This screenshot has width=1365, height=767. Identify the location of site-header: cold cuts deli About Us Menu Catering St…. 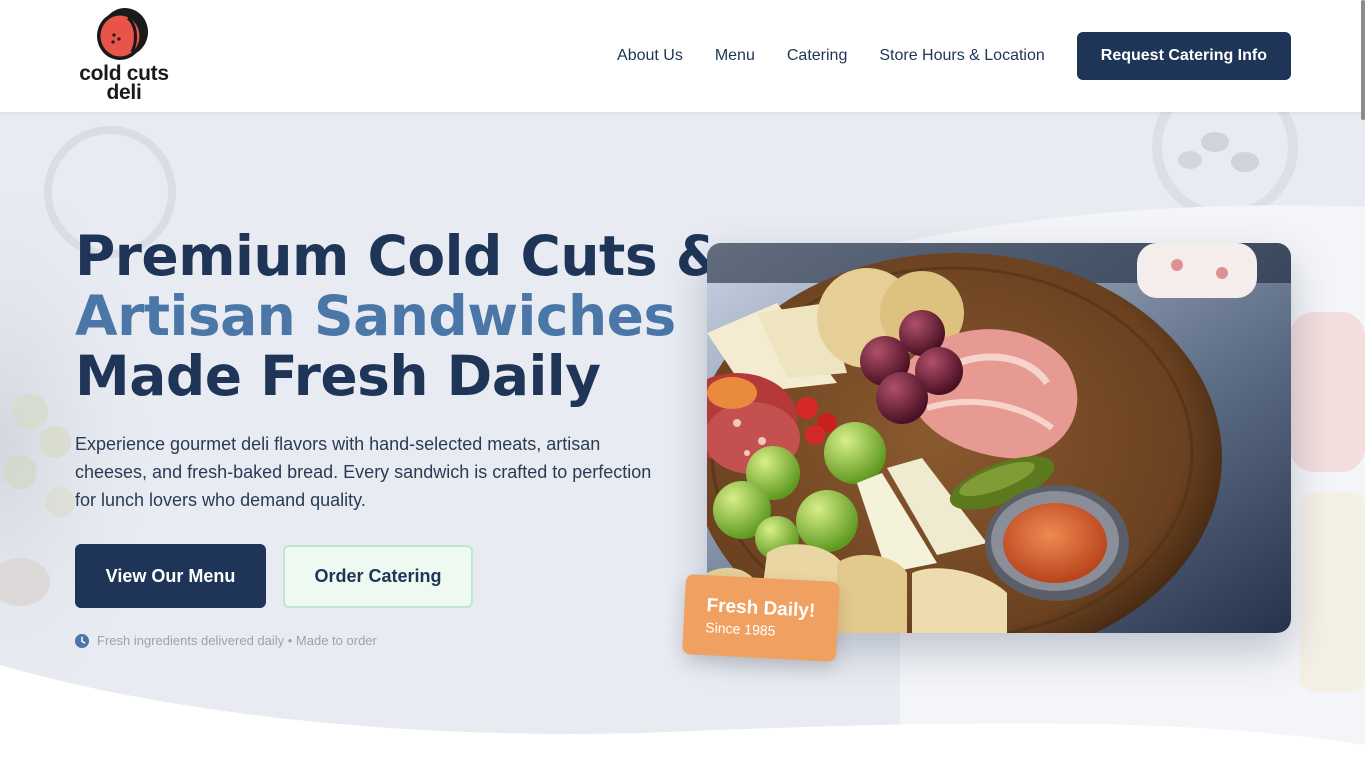
(682, 56).